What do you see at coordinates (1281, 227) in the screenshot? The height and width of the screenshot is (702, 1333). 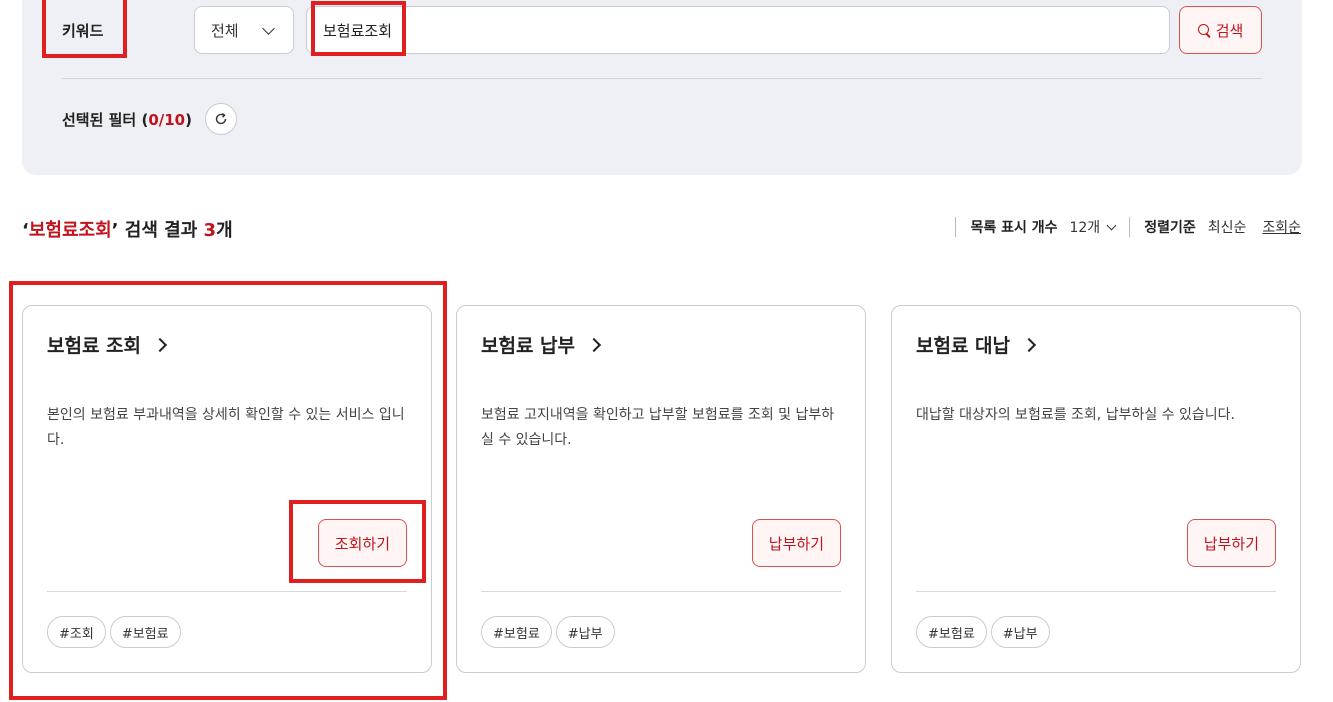 I see `sort-views: 조회순` at bounding box center [1281, 227].